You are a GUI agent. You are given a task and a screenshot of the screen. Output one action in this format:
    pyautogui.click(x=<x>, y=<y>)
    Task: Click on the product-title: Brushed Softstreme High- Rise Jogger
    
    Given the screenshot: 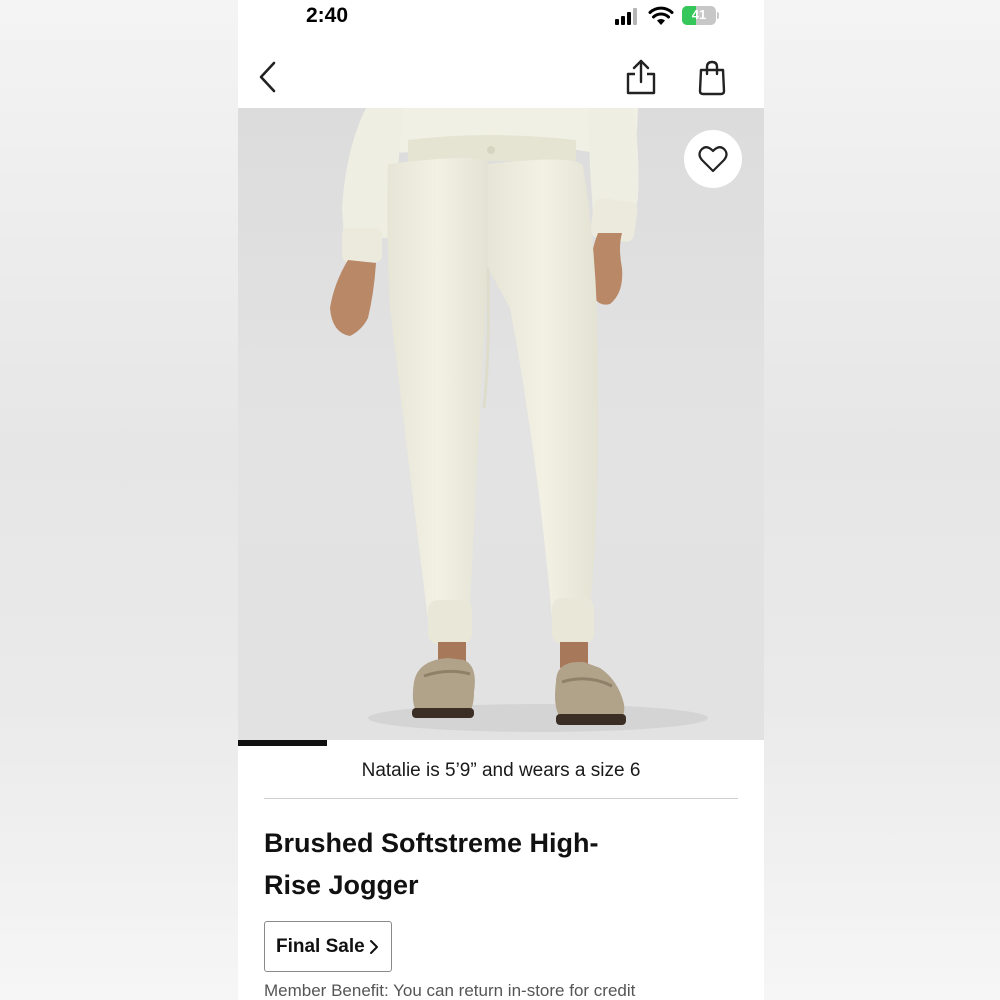 What is the action you would take?
    pyautogui.click(x=464, y=864)
    